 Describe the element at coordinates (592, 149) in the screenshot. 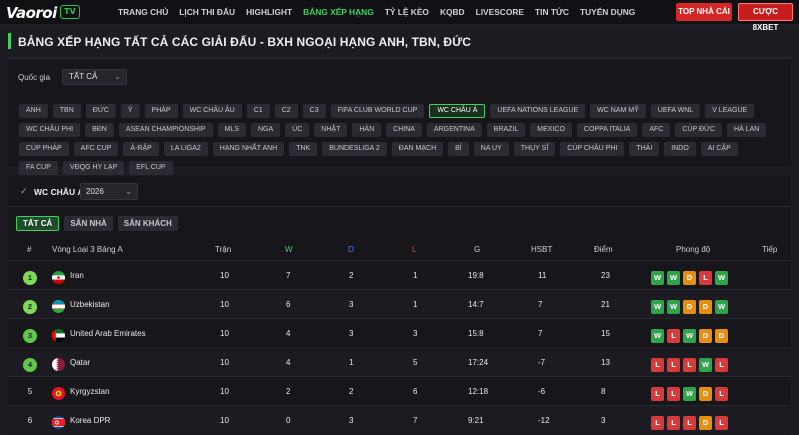

I see `league-chip: CÚP CHÂU PHI` at that location.